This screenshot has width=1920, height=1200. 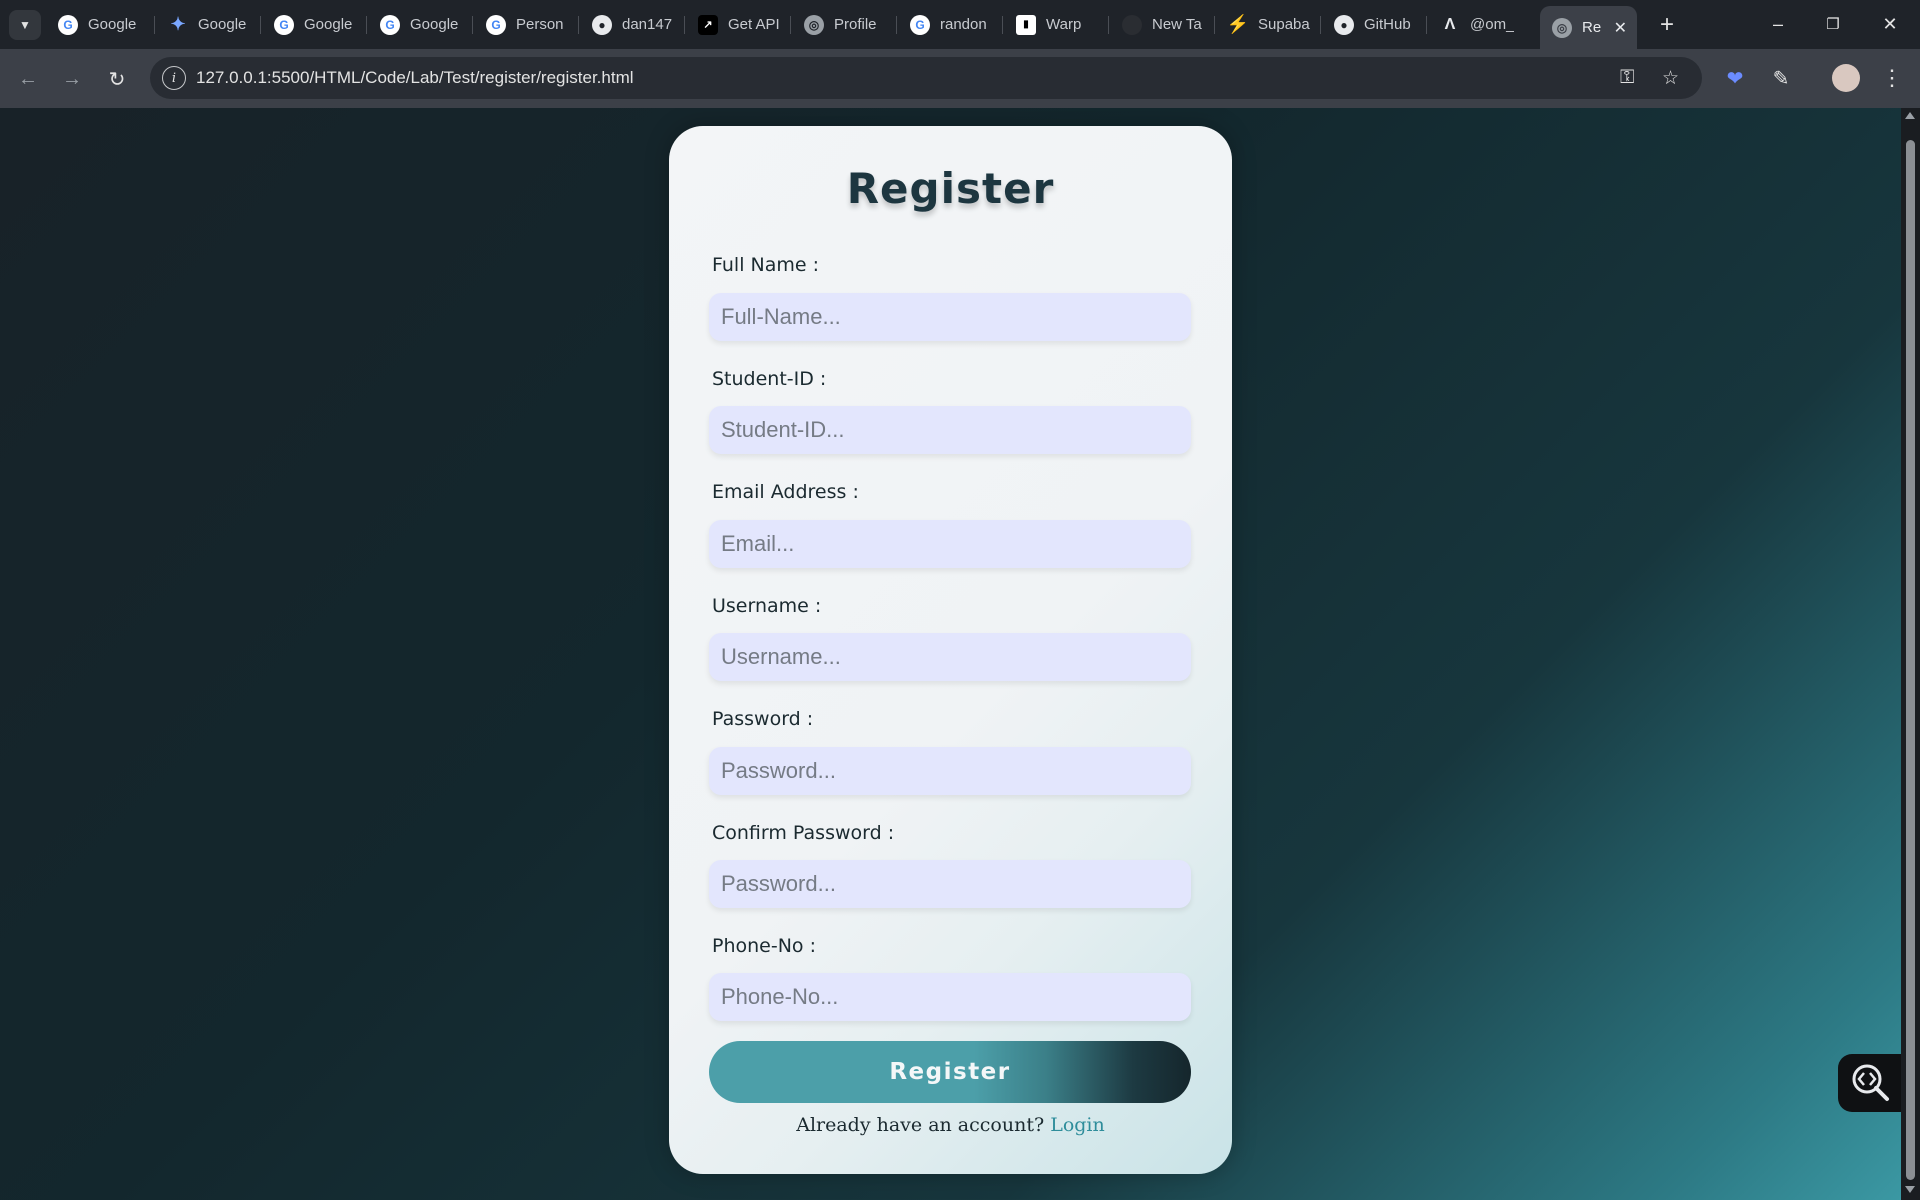 What do you see at coordinates (1846, 78) in the screenshot?
I see `avatar` at bounding box center [1846, 78].